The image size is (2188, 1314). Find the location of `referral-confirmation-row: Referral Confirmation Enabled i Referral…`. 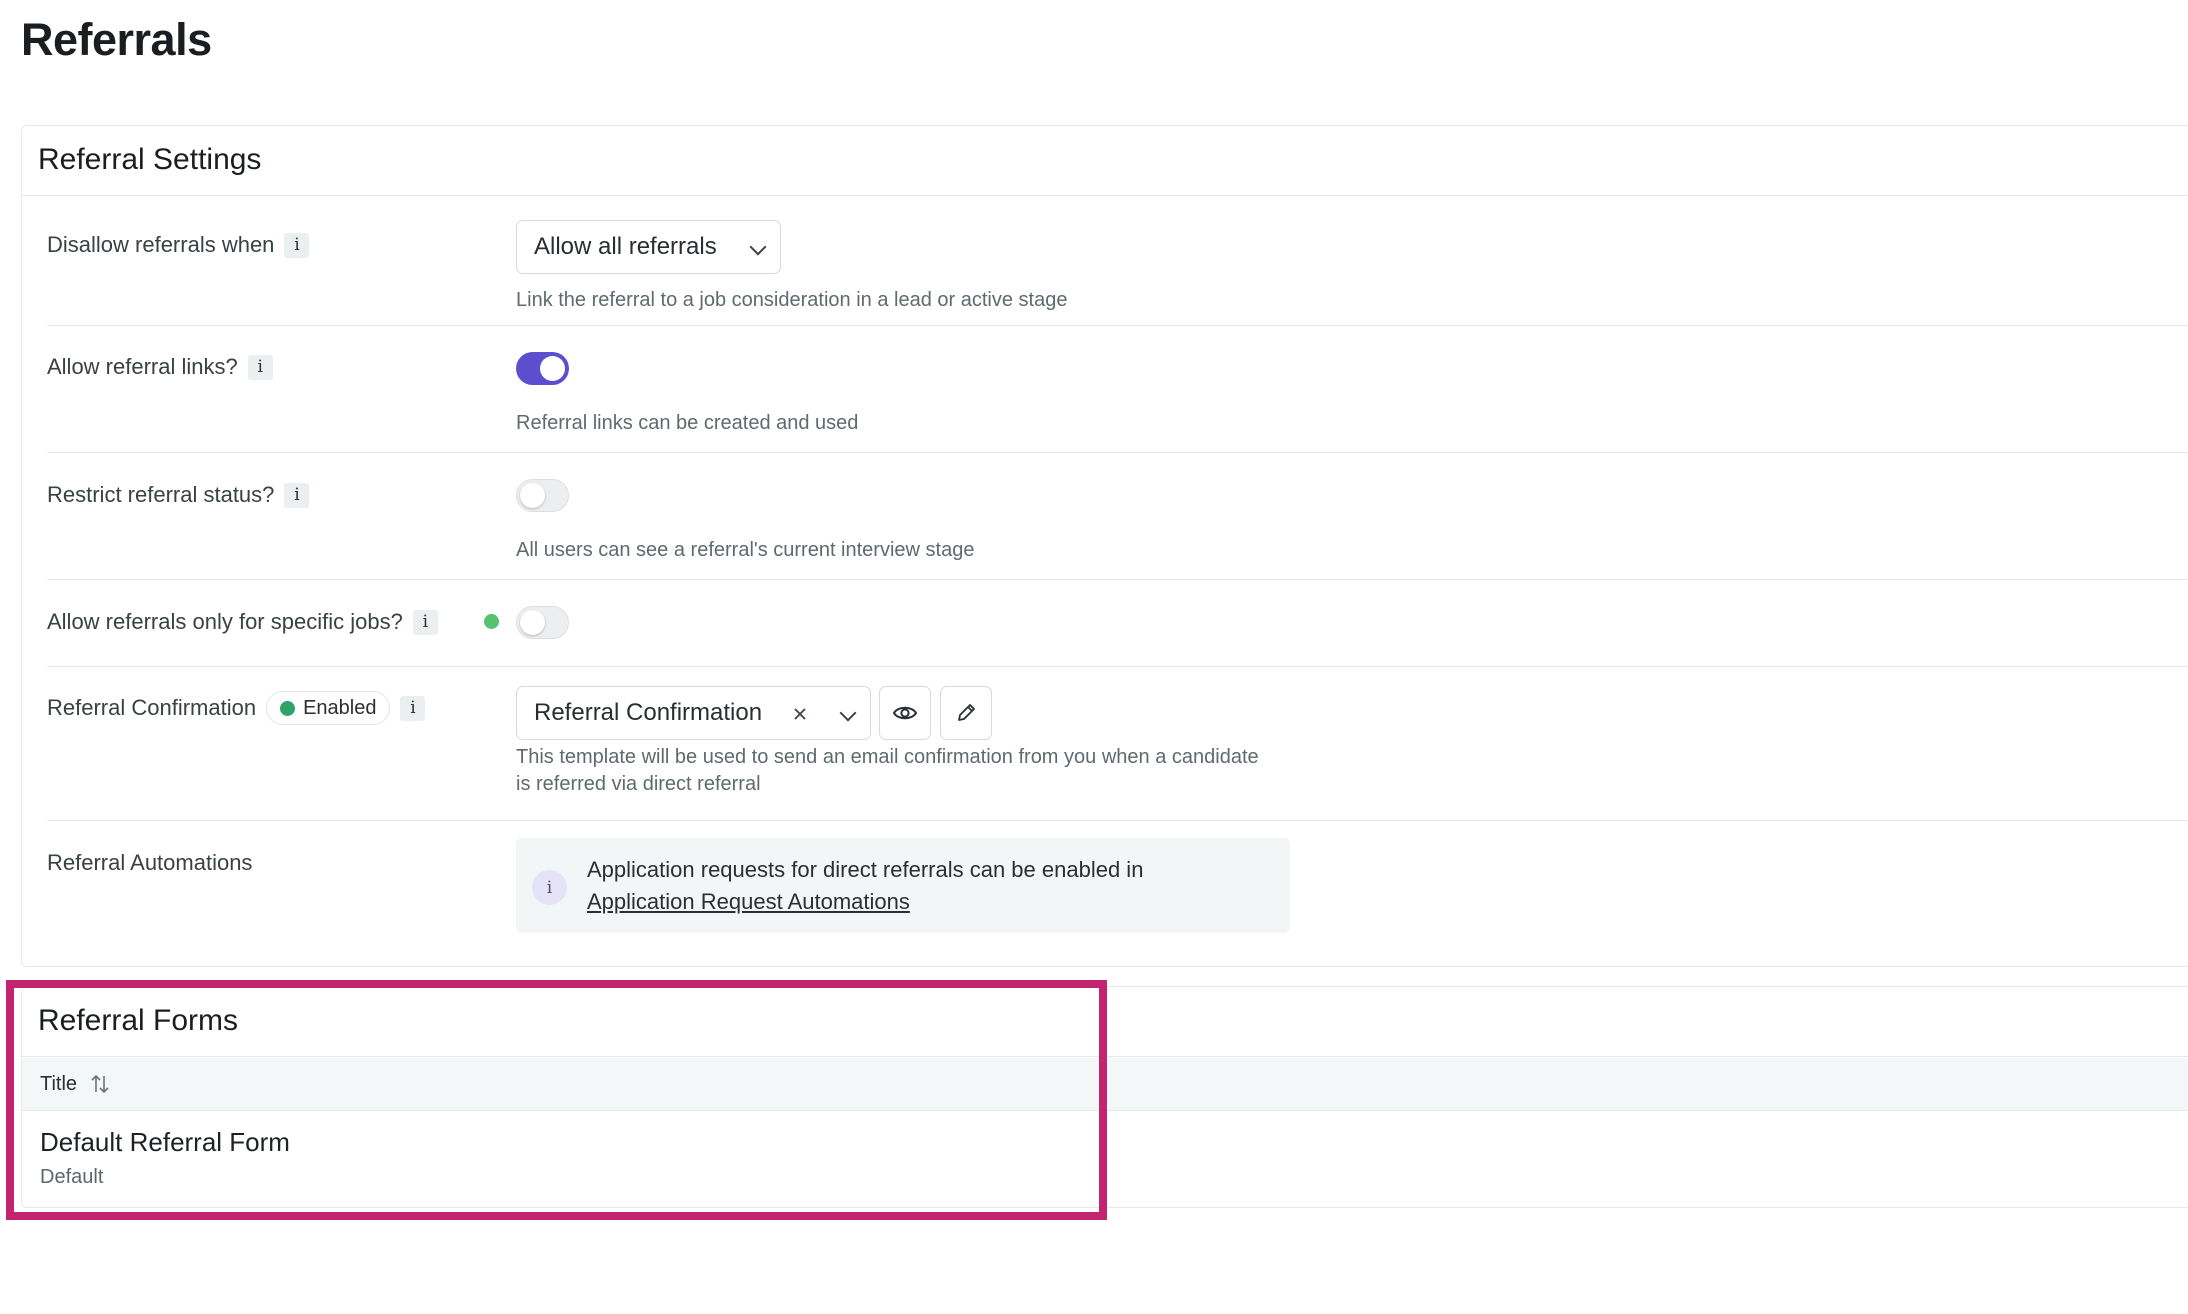

referral-confirmation-row: Referral Confirmation Enabled i Referral… is located at coordinates (1117, 744).